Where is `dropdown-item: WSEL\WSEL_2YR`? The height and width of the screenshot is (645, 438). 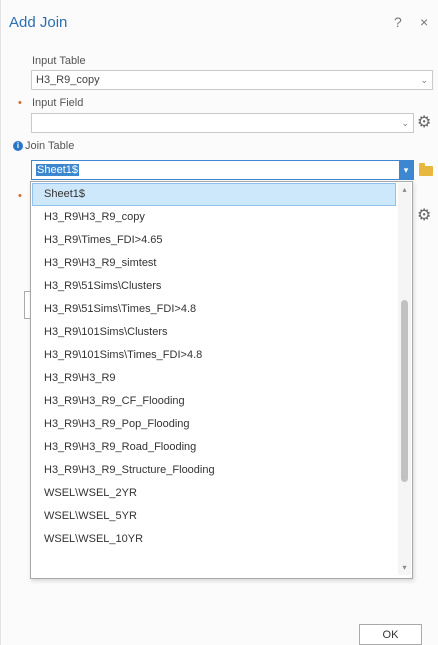
dropdown-item: WSEL\WSEL_2YR is located at coordinates (221, 493).